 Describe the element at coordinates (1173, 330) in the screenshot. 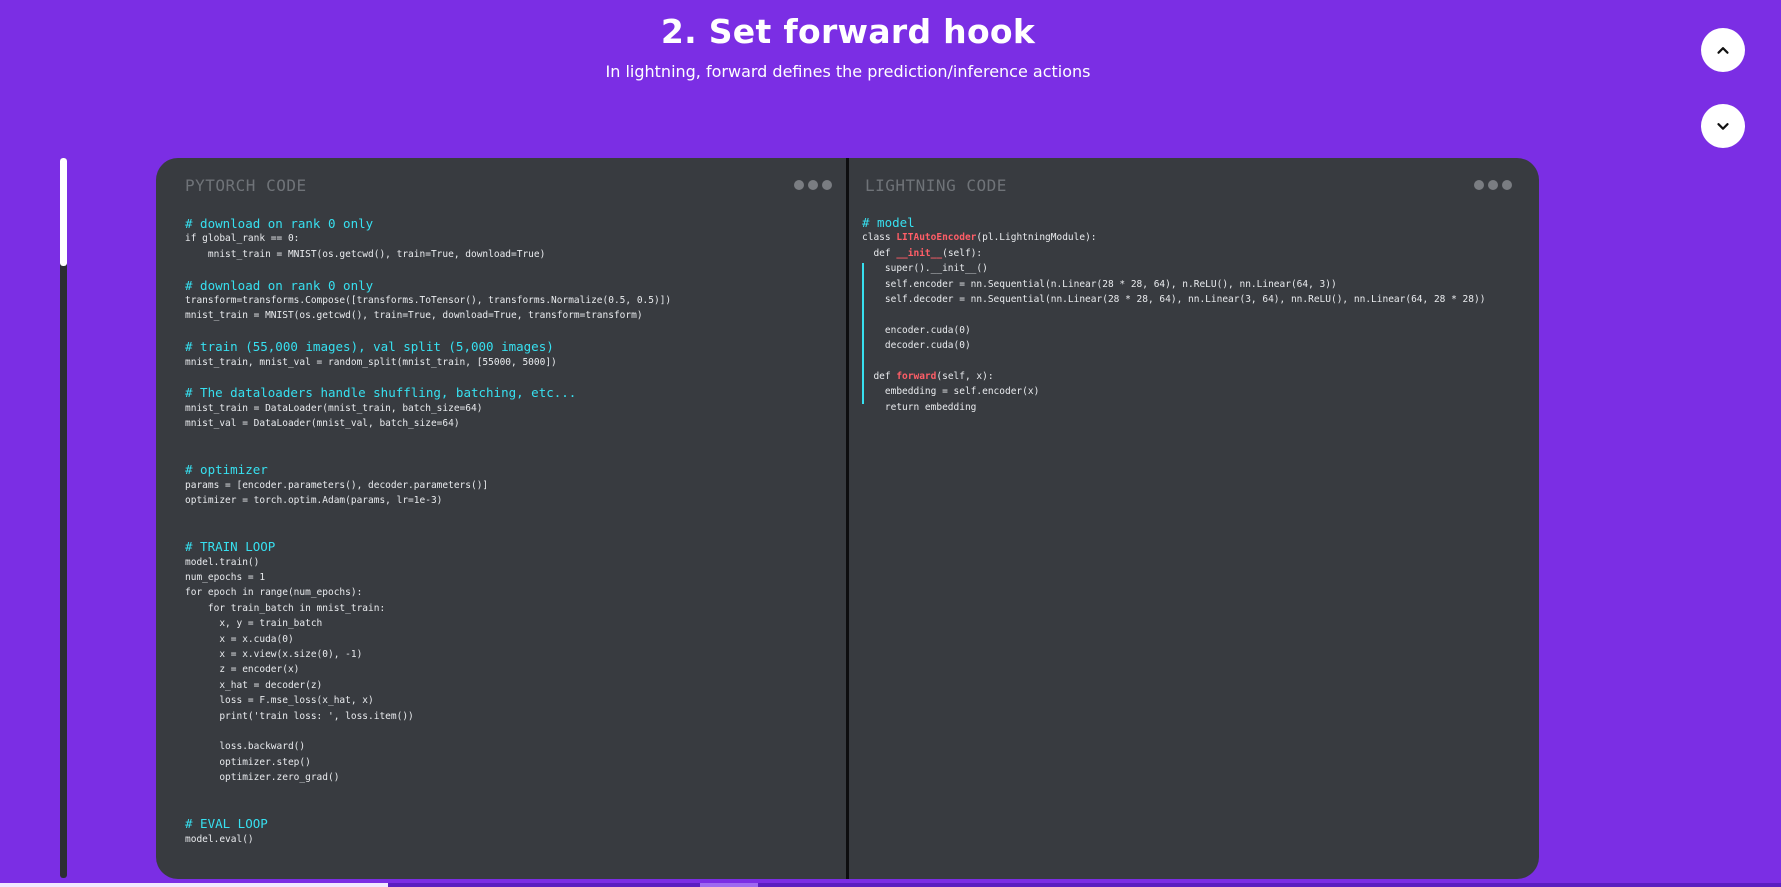

I see `code-line: encoder.cuda(0)` at that location.